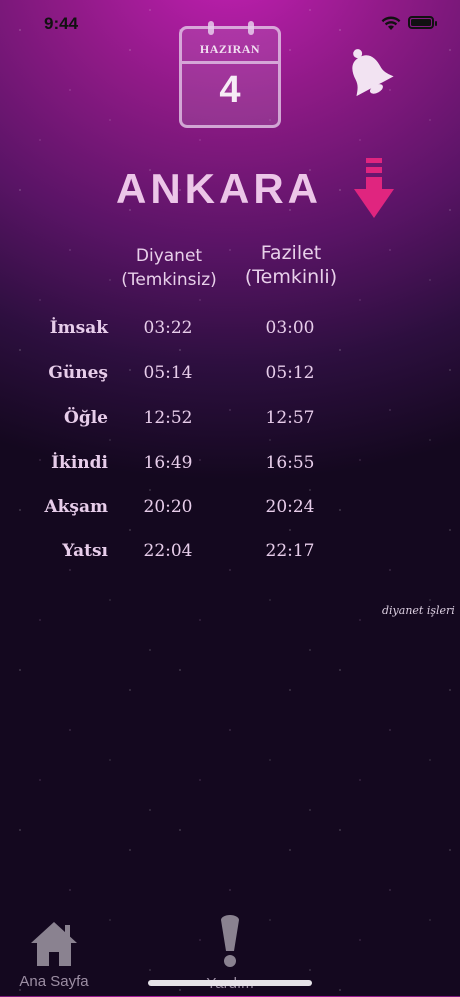 This screenshot has height=997, width=460. Describe the element at coordinates (374, 189) in the screenshot. I see `arrow-down-icon` at that location.